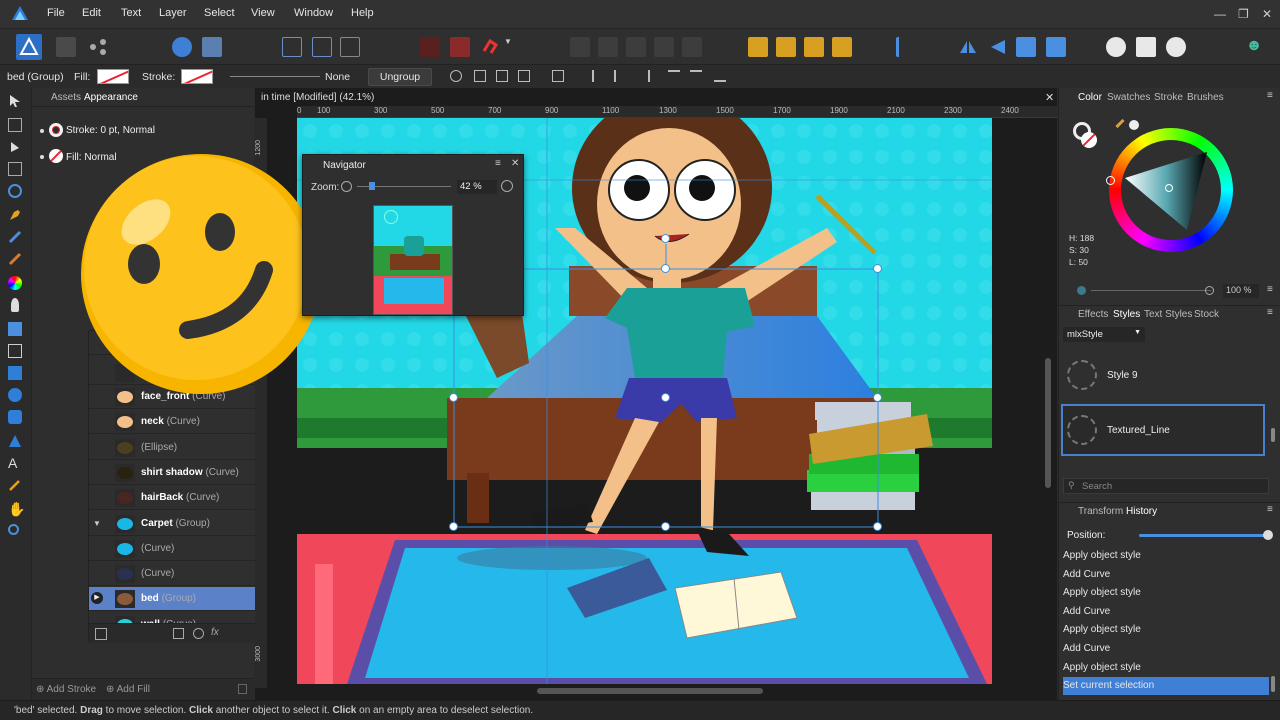 The width and height of the screenshot is (1280, 720). Describe the element at coordinates (56, 130) in the screenshot. I see `stroke-swatch-icon` at that location.